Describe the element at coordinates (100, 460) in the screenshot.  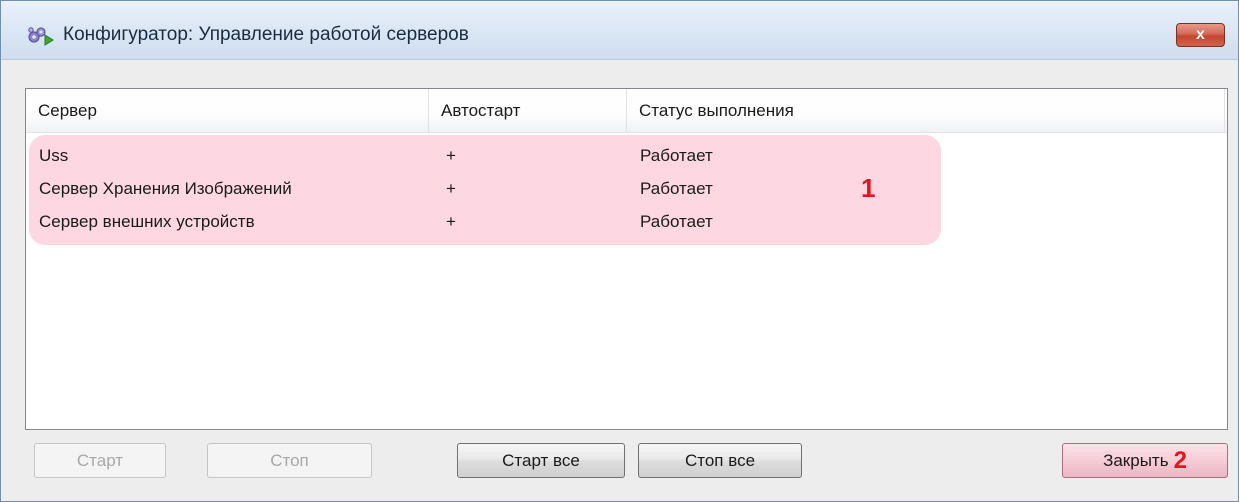
I see `start-button: Старт` at that location.